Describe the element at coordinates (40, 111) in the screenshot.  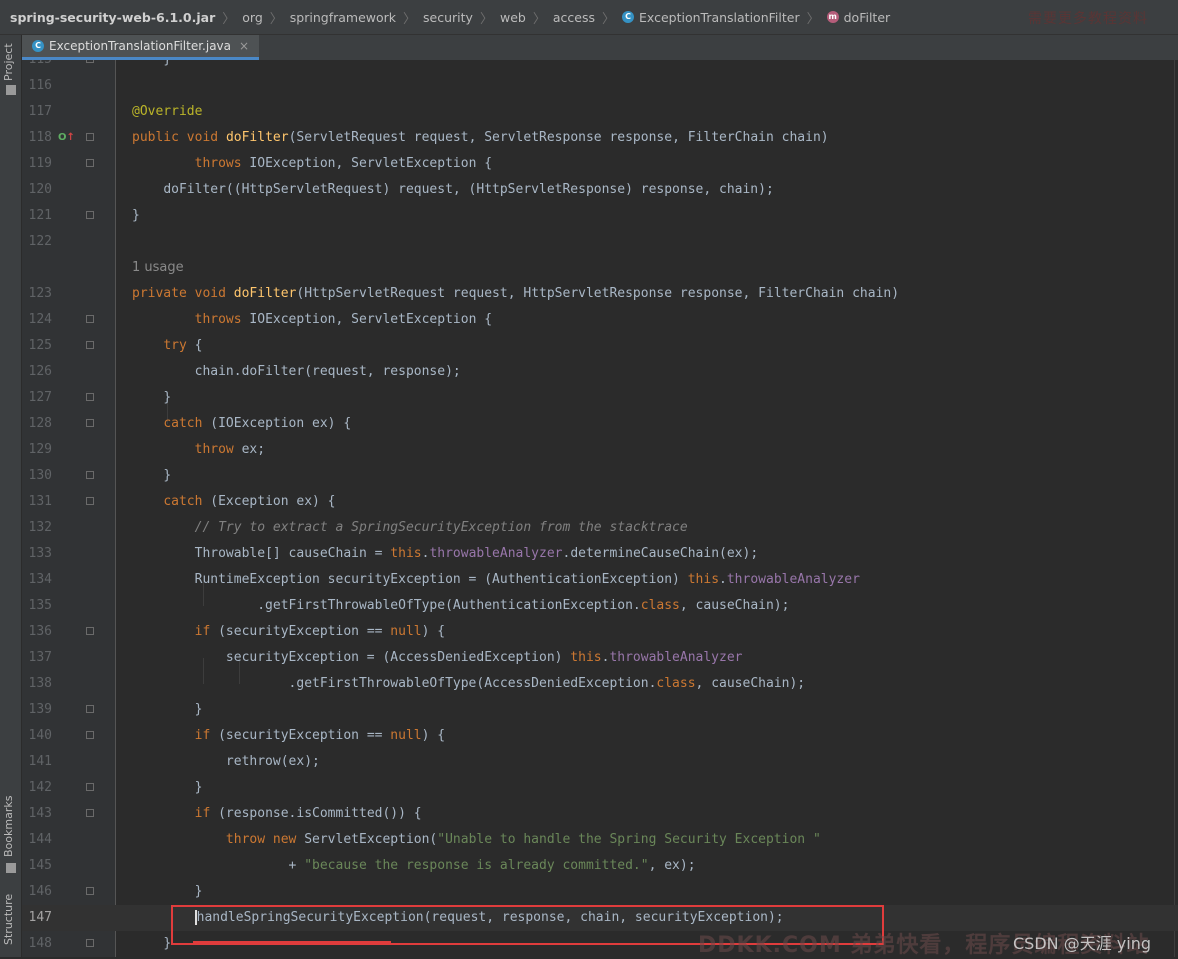
I see `line-number: 117` at that location.